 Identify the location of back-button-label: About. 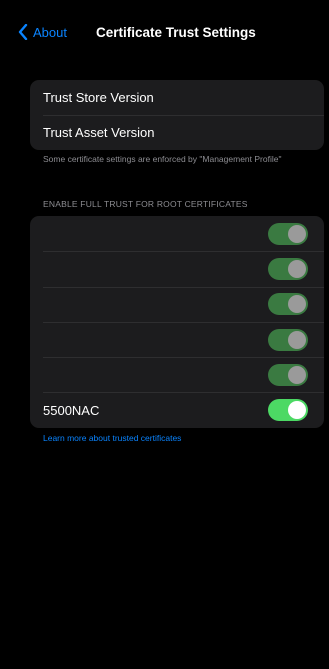
(50, 32).